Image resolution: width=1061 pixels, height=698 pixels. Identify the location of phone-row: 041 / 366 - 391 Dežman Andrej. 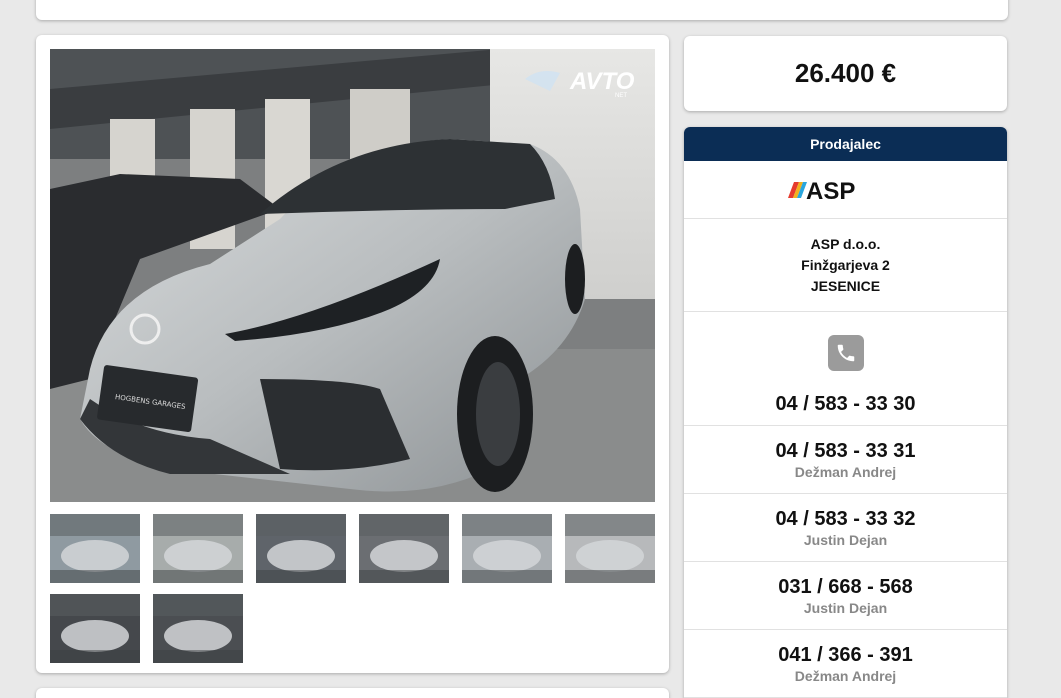
(845, 664).